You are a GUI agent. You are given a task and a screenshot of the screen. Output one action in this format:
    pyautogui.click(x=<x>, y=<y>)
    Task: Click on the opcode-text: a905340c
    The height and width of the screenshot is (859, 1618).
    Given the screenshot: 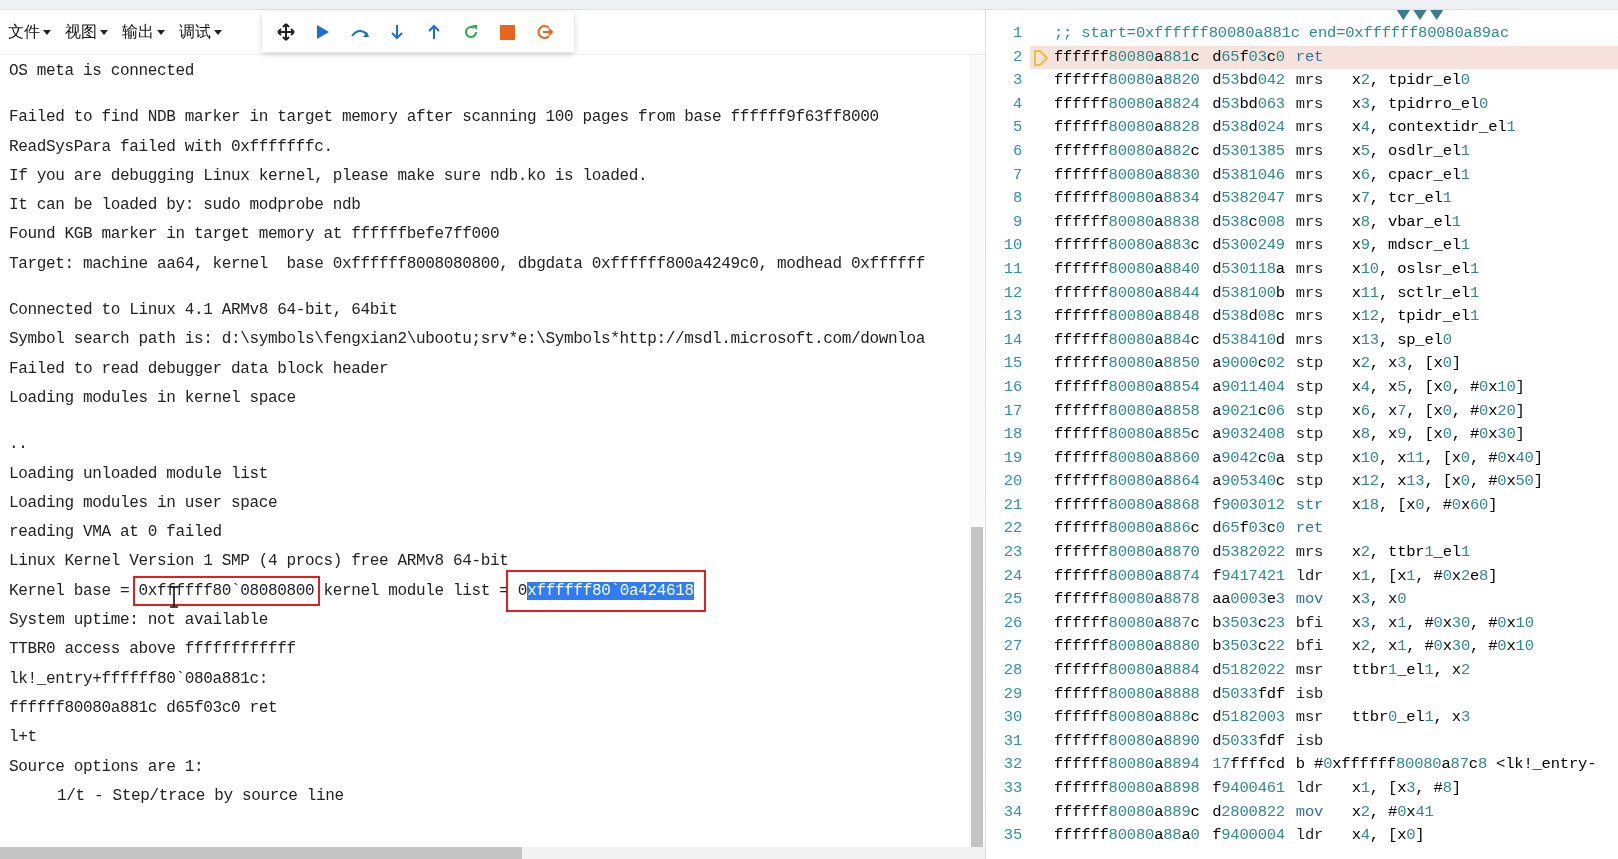 What is the action you would take?
    pyautogui.click(x=1249, y=482)
    